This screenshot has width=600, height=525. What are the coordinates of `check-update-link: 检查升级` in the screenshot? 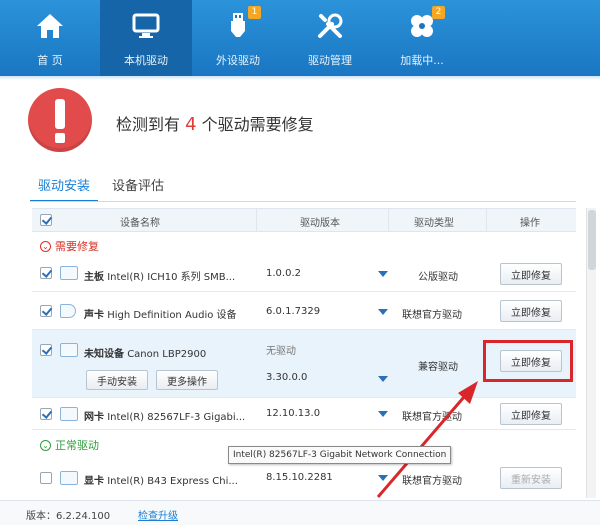 It's located at (158, 514).